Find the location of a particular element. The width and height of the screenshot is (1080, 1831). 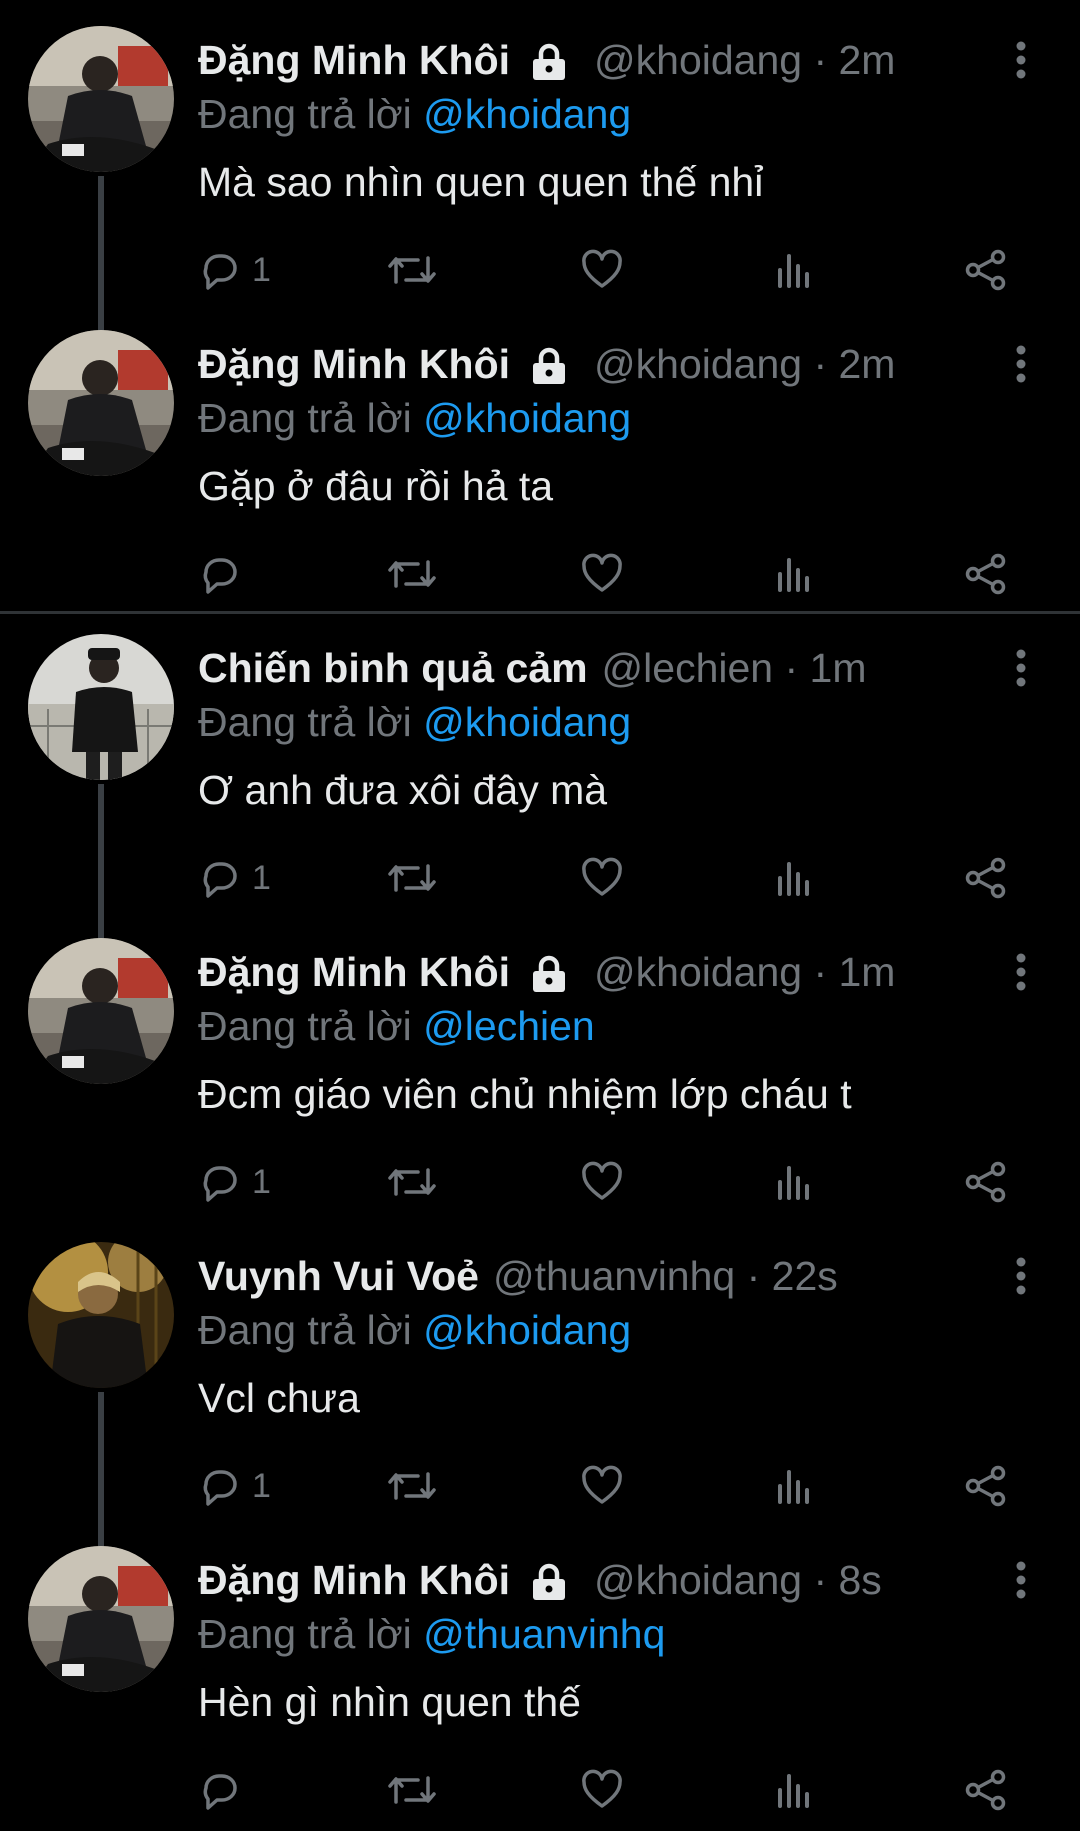

tweet-text: Ơ anh đưa xôi đây mà is located at coordinates (403, 790).